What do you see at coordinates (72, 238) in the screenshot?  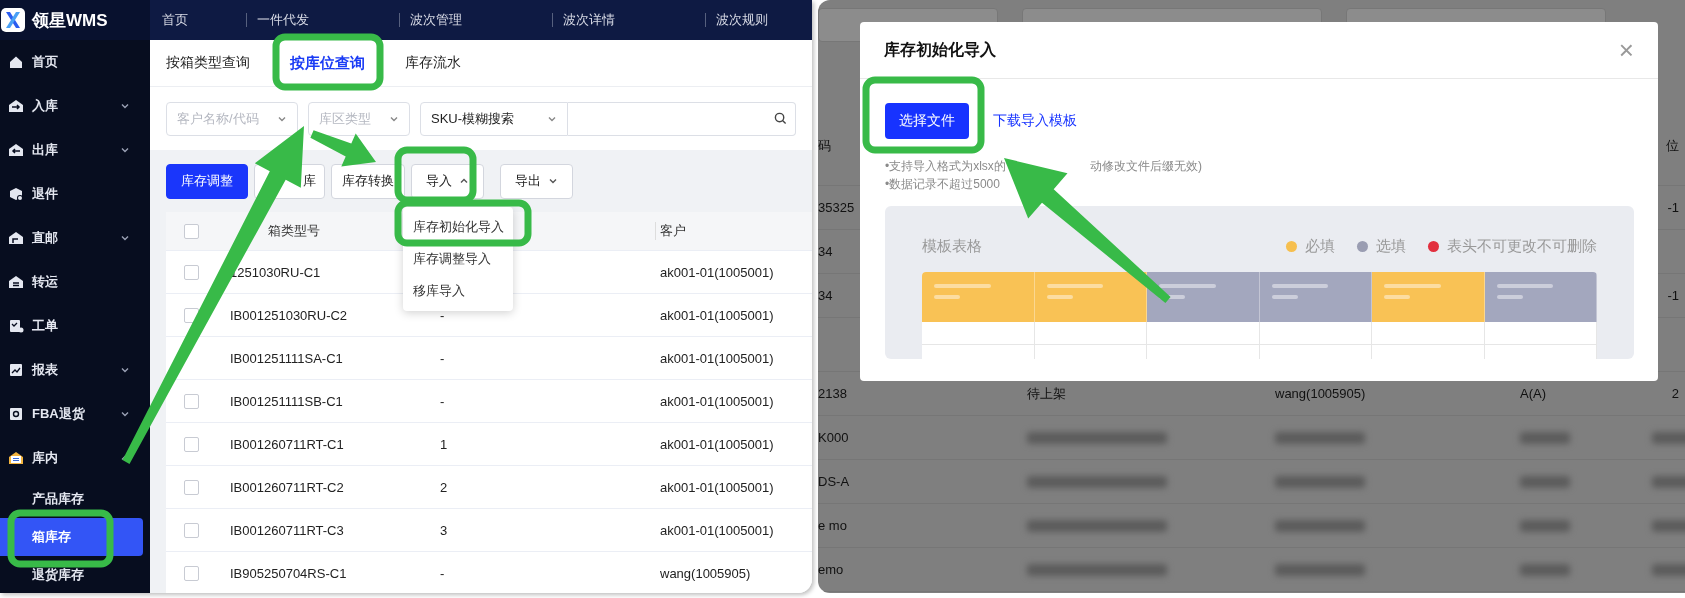 I see `sidebar-item: 直邮` at bounding box center [72, 238].